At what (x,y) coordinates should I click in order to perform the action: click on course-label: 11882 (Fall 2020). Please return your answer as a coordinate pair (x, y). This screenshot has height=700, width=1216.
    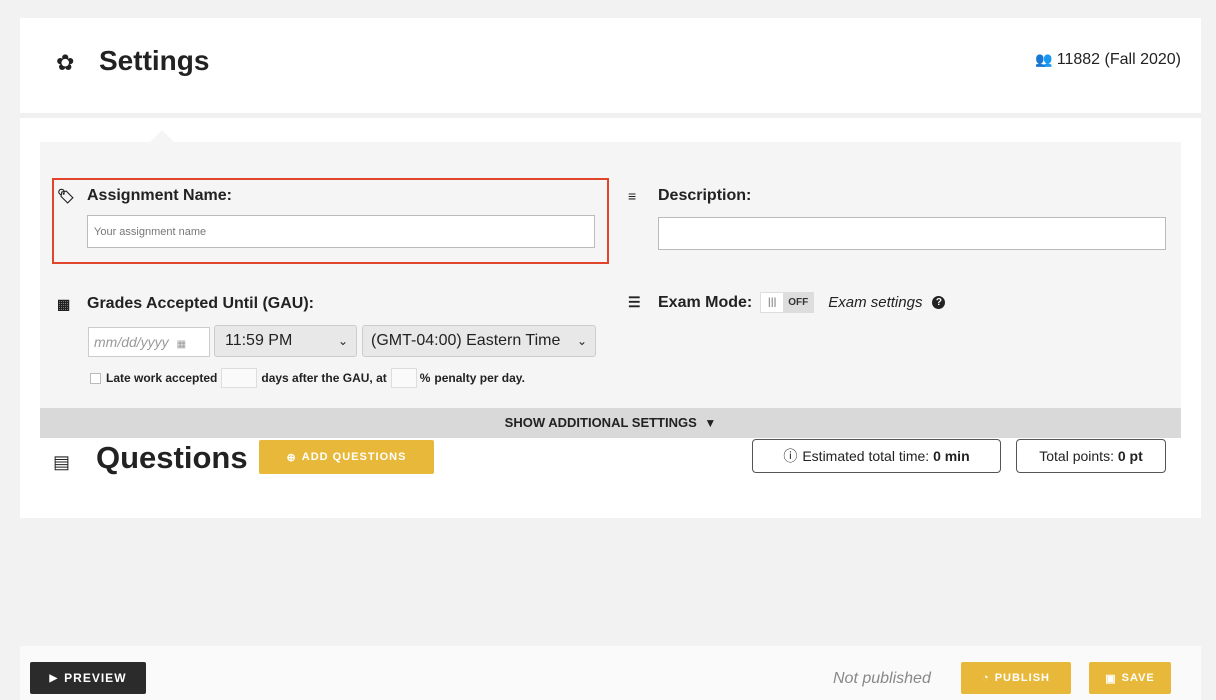
    Looking at the image, I should click on (1118, 59).